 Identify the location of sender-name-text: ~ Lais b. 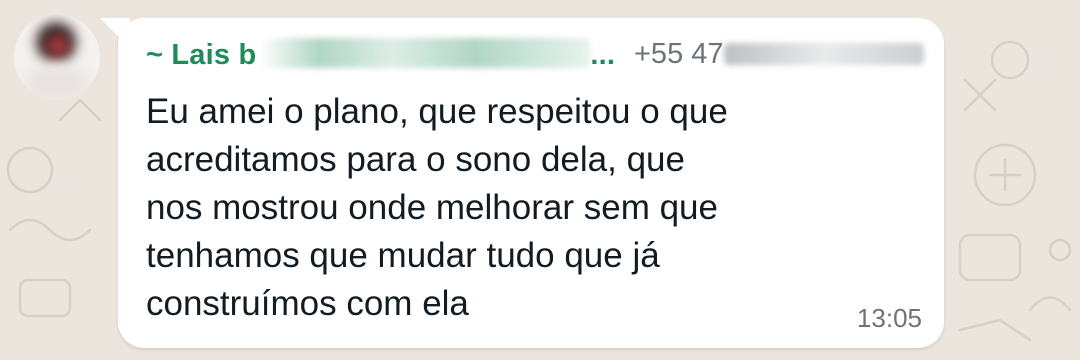
(201, 55).